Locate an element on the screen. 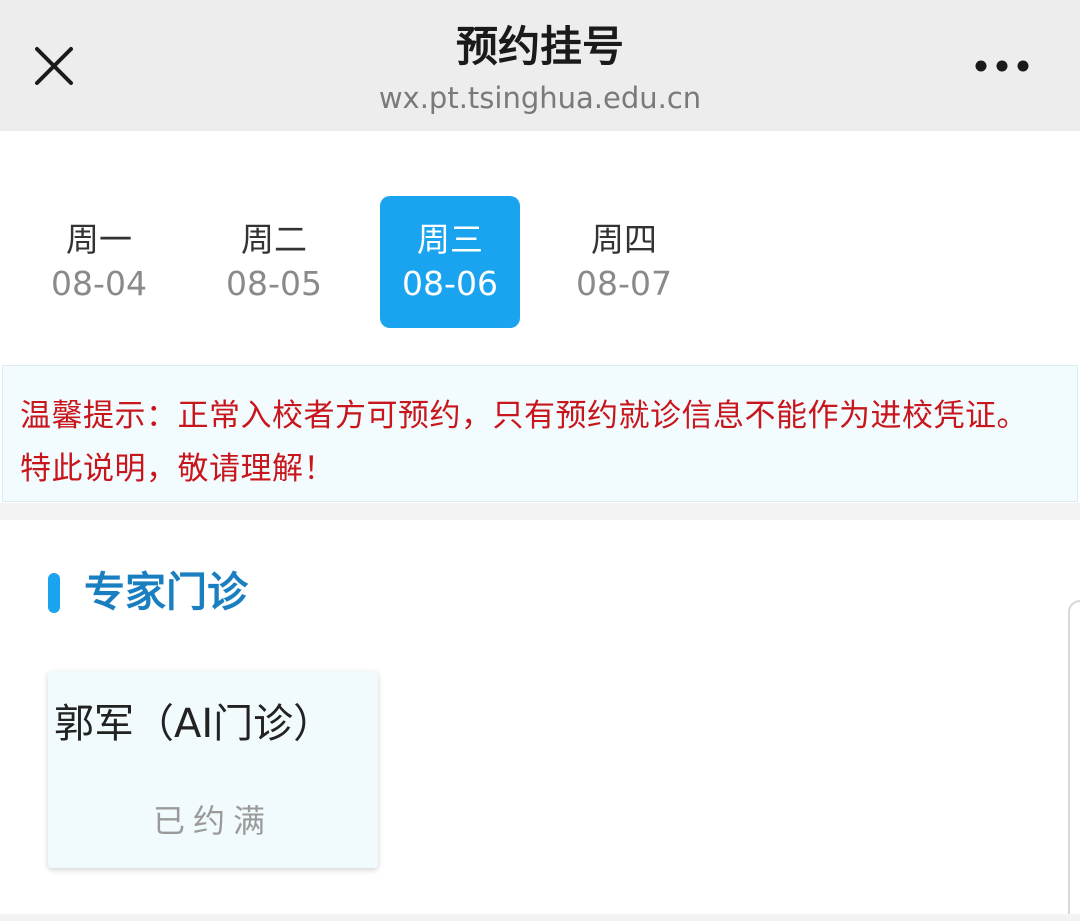  page-url: wx.pt.tsinghua.edu.cn is located at coordinates (540, 98).